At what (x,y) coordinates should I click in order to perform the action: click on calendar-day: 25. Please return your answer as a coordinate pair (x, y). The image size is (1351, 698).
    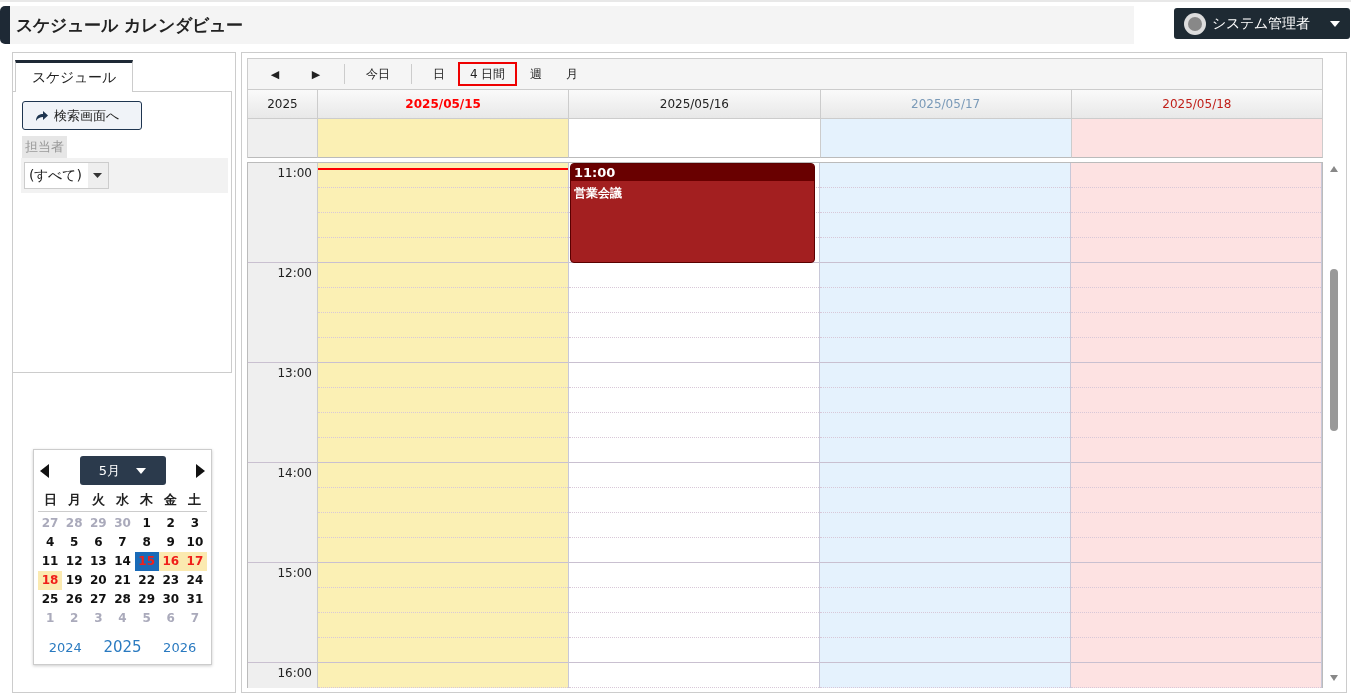
    Looking at the image, I should click on (50, 599).